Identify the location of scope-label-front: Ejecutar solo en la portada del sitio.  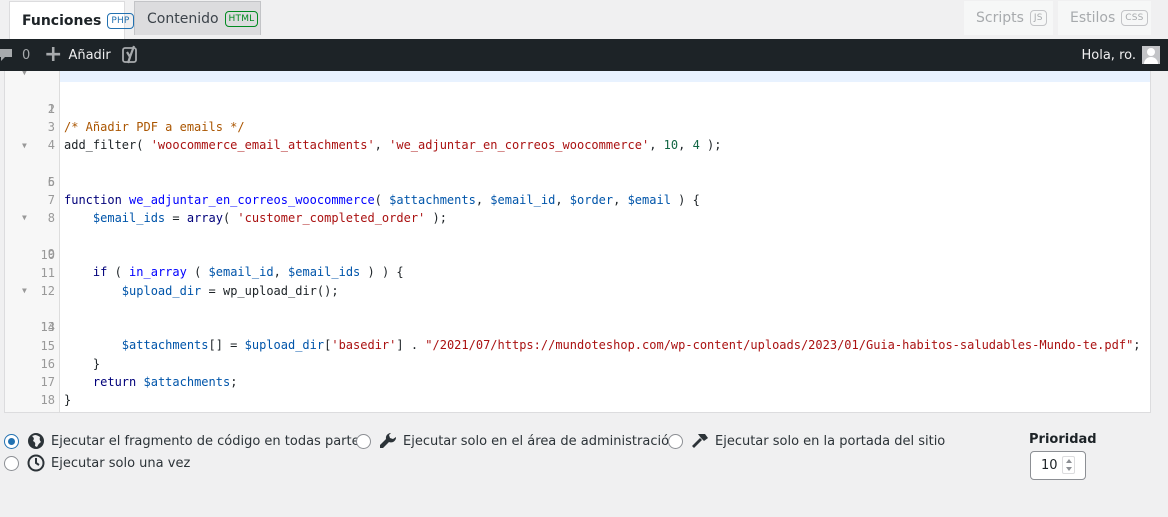
(830, 441).